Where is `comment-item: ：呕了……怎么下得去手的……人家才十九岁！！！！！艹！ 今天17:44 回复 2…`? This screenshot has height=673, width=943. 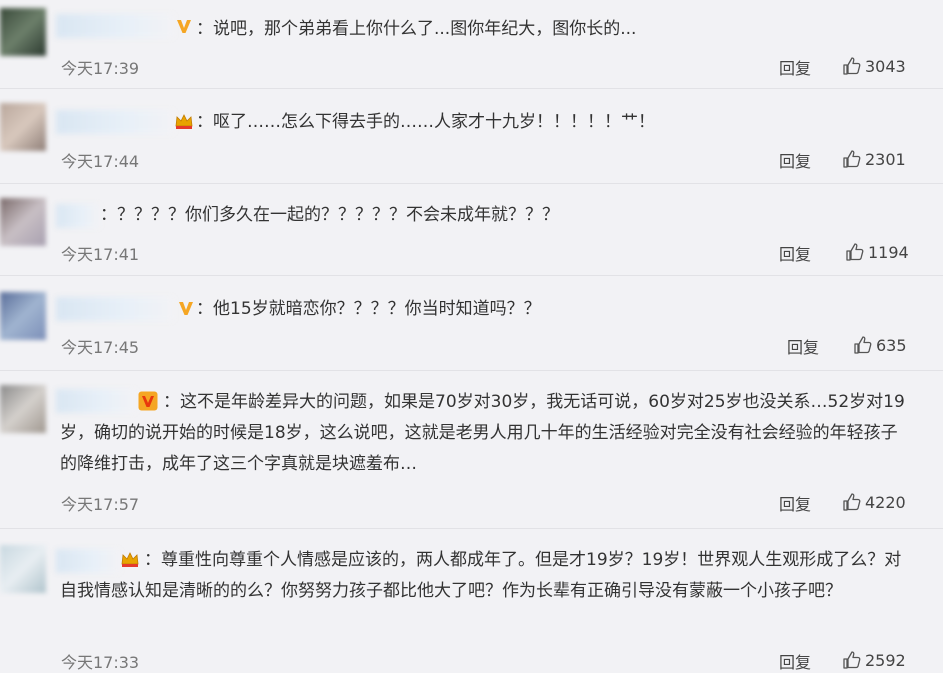 comment-item: ：呕了……怎么下得去手的……人家才十九岁！！！！！艹！ 今天17:44 回复 2… is located at coordinates (471, 136).